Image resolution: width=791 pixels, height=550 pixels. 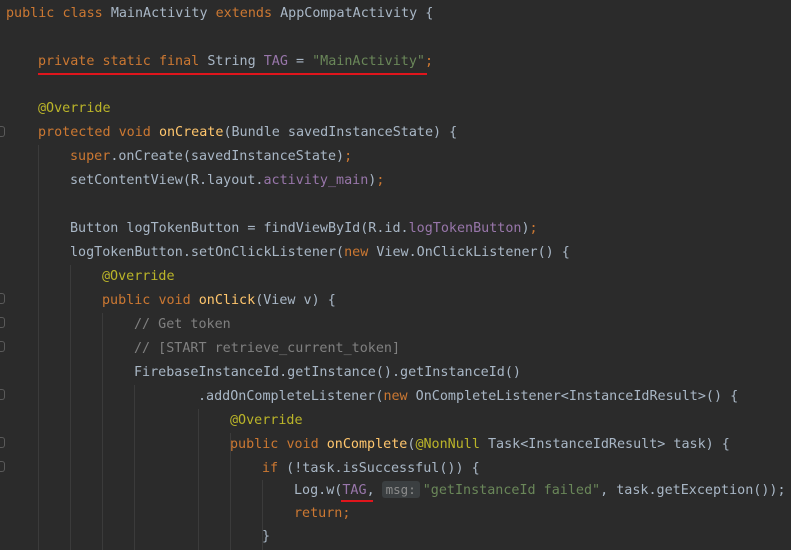 What do you see at coordinates (525, 228) in the screenshot?
I see `code-text: )` at bounding box center [525, 228].